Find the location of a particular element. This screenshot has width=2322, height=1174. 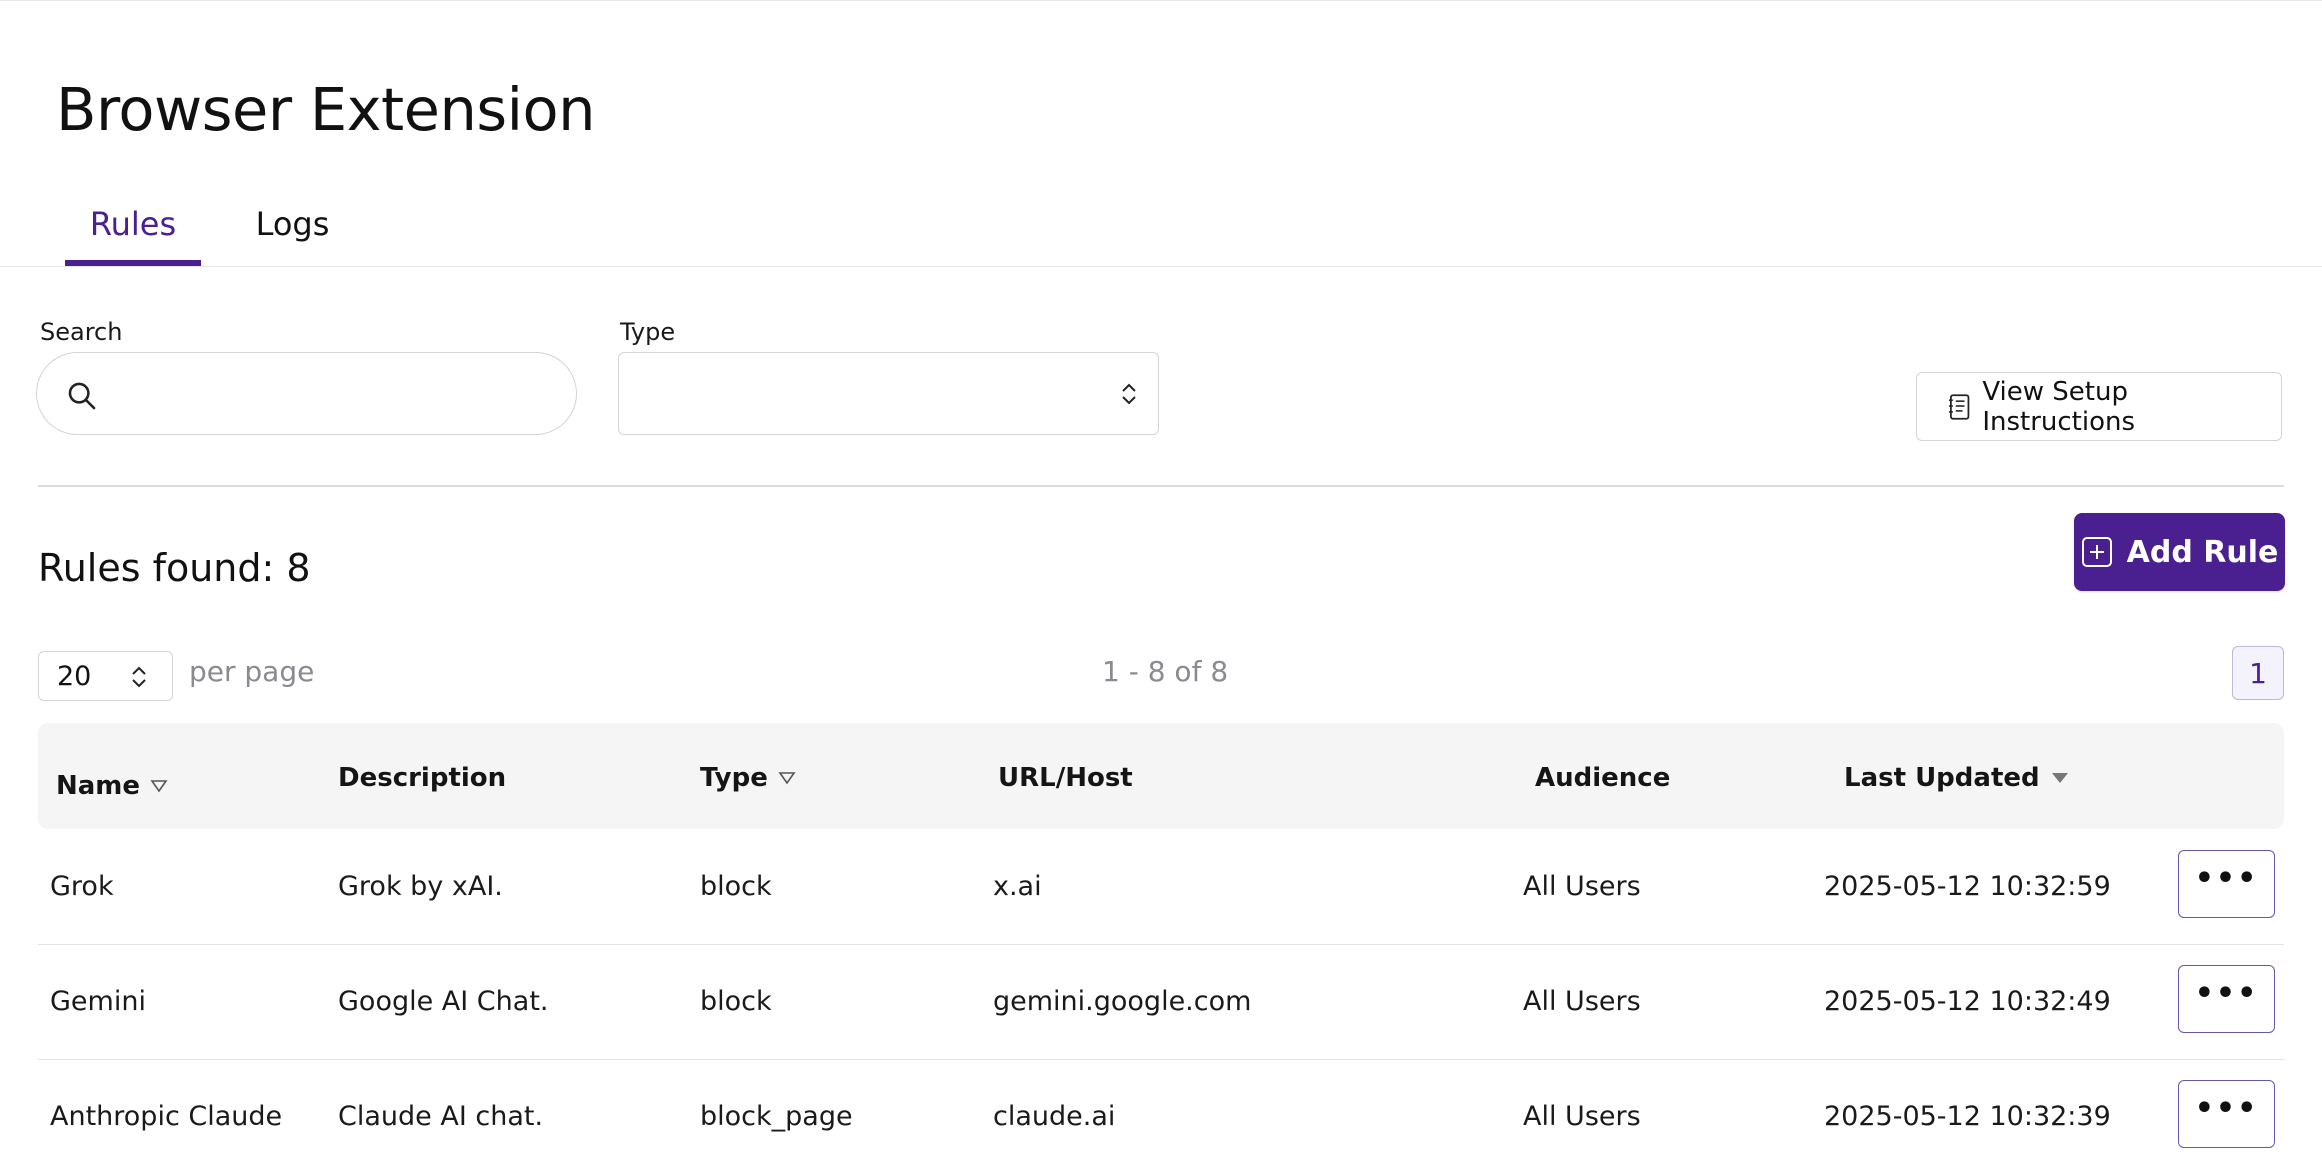

column-header-description: Description is located at coordinates (422, 778).